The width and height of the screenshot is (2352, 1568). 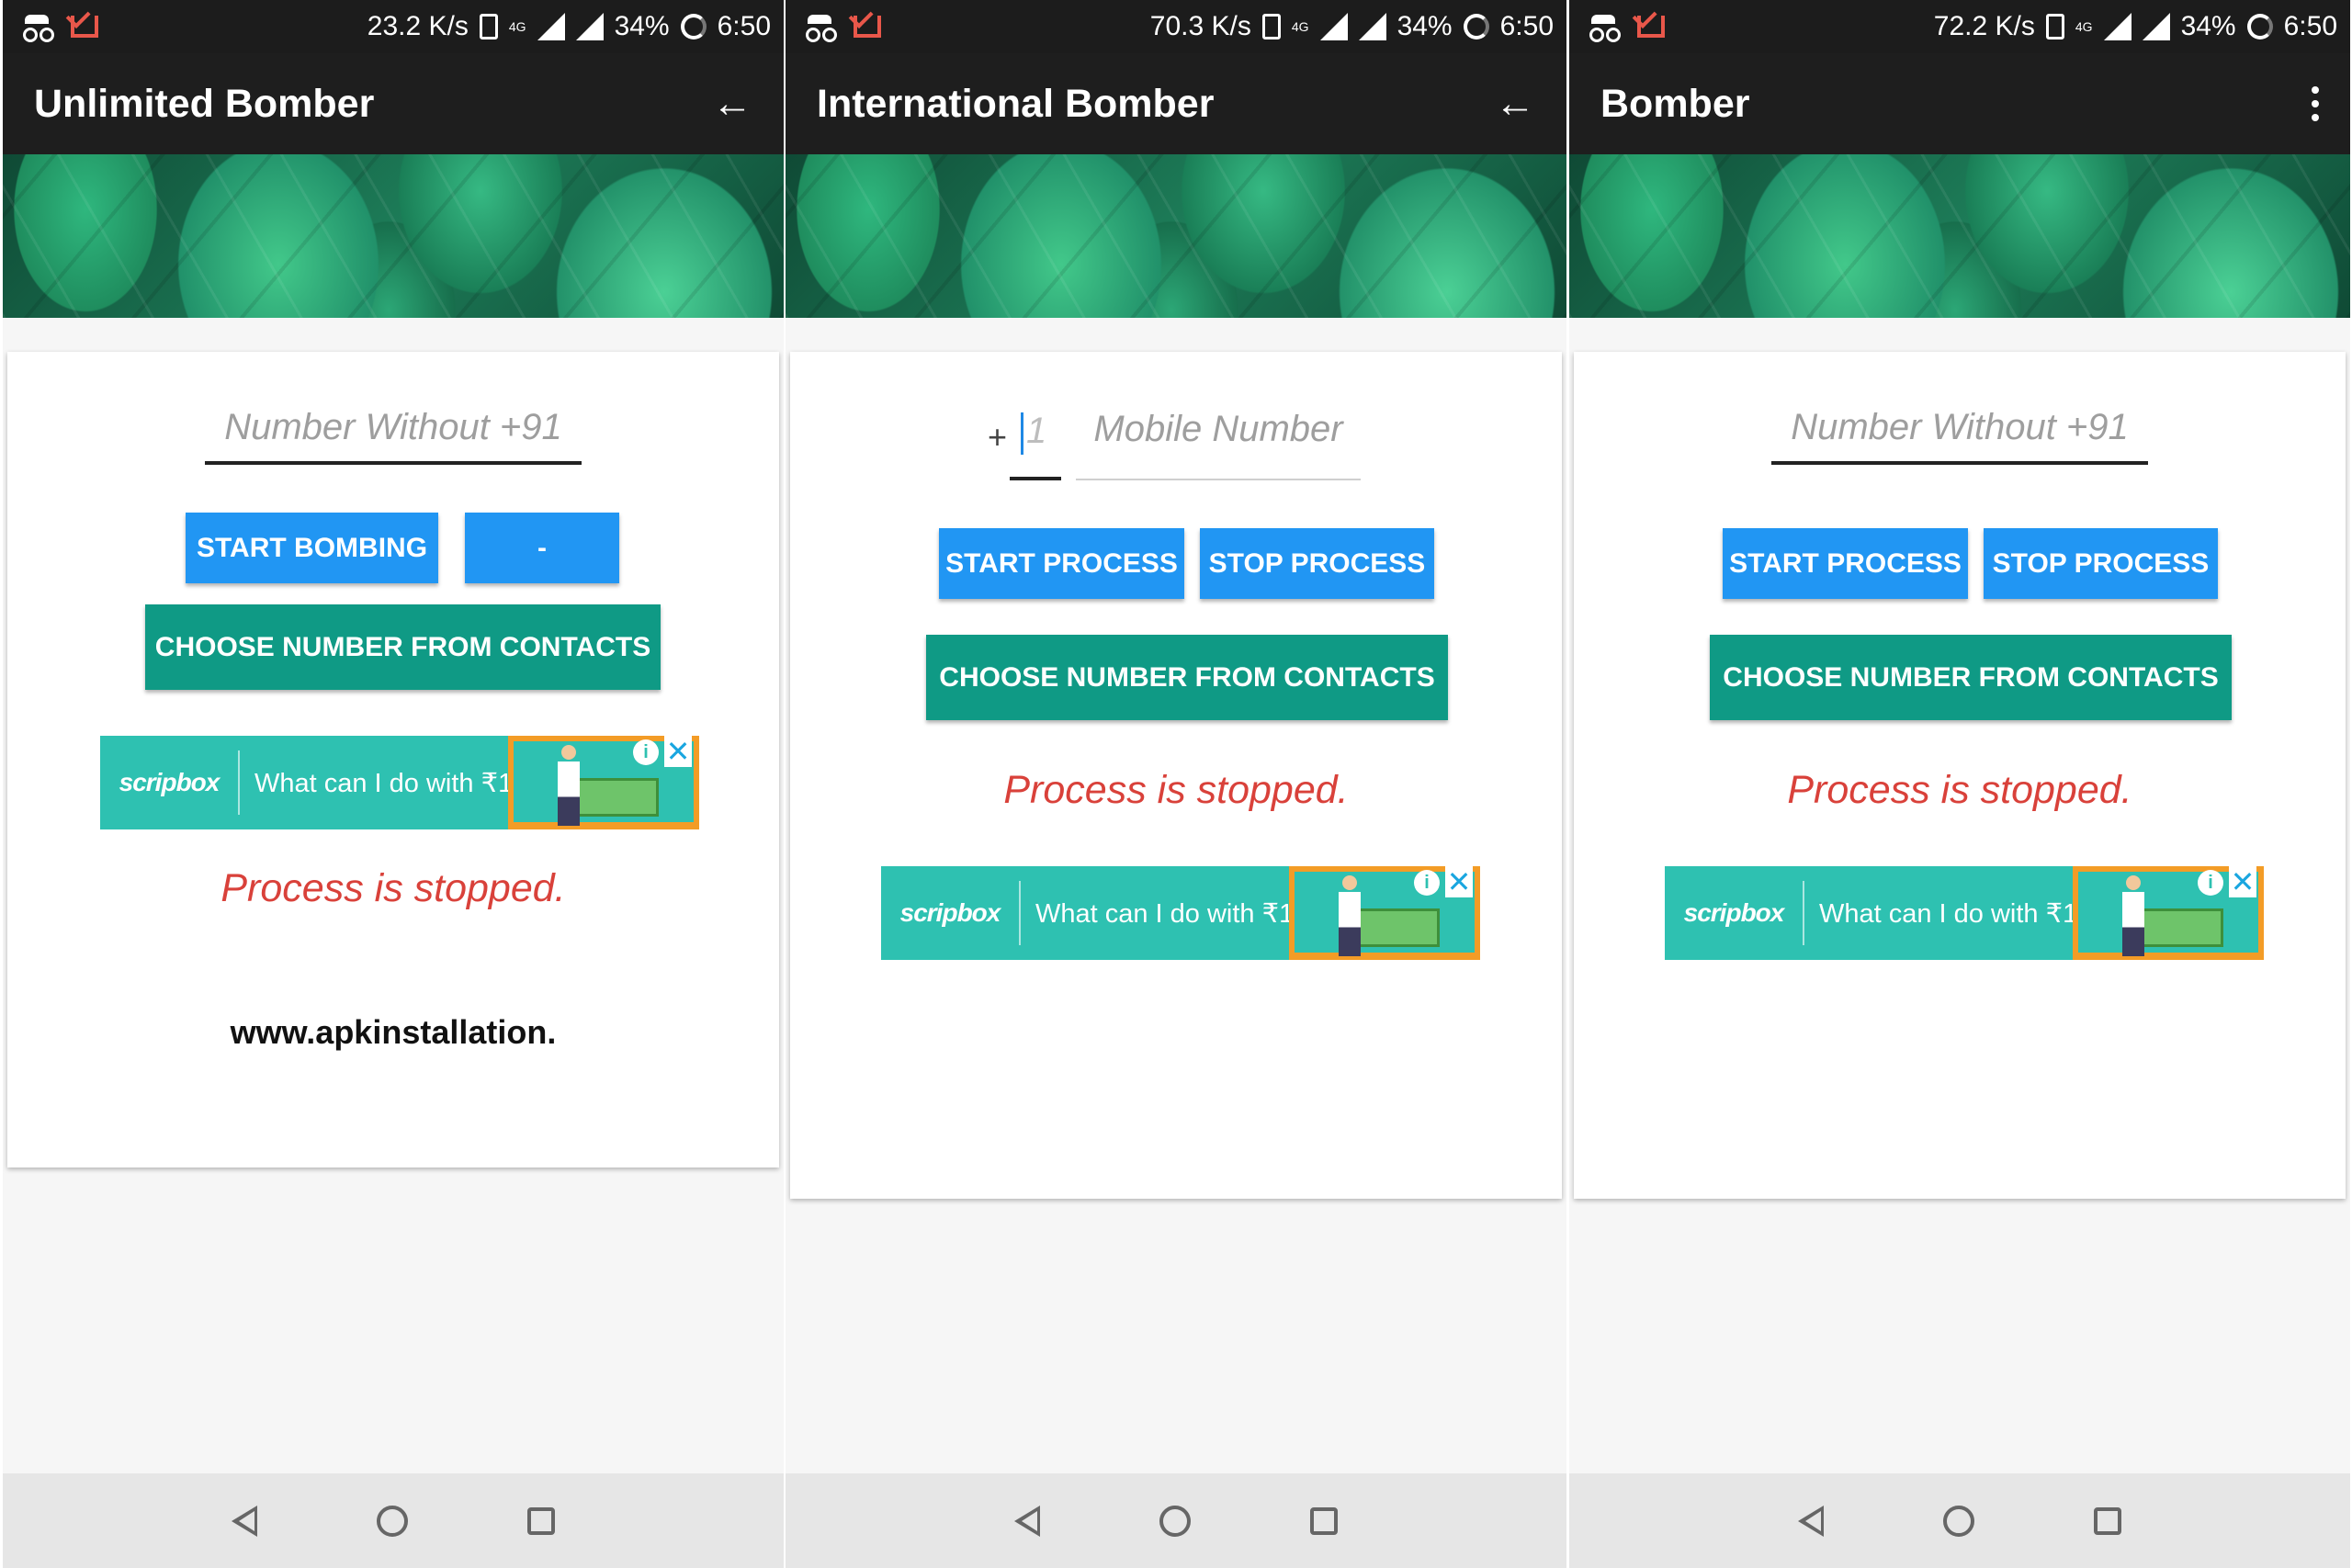 I want to click on app-title: International Bomber, so click(x=1016, y=104).